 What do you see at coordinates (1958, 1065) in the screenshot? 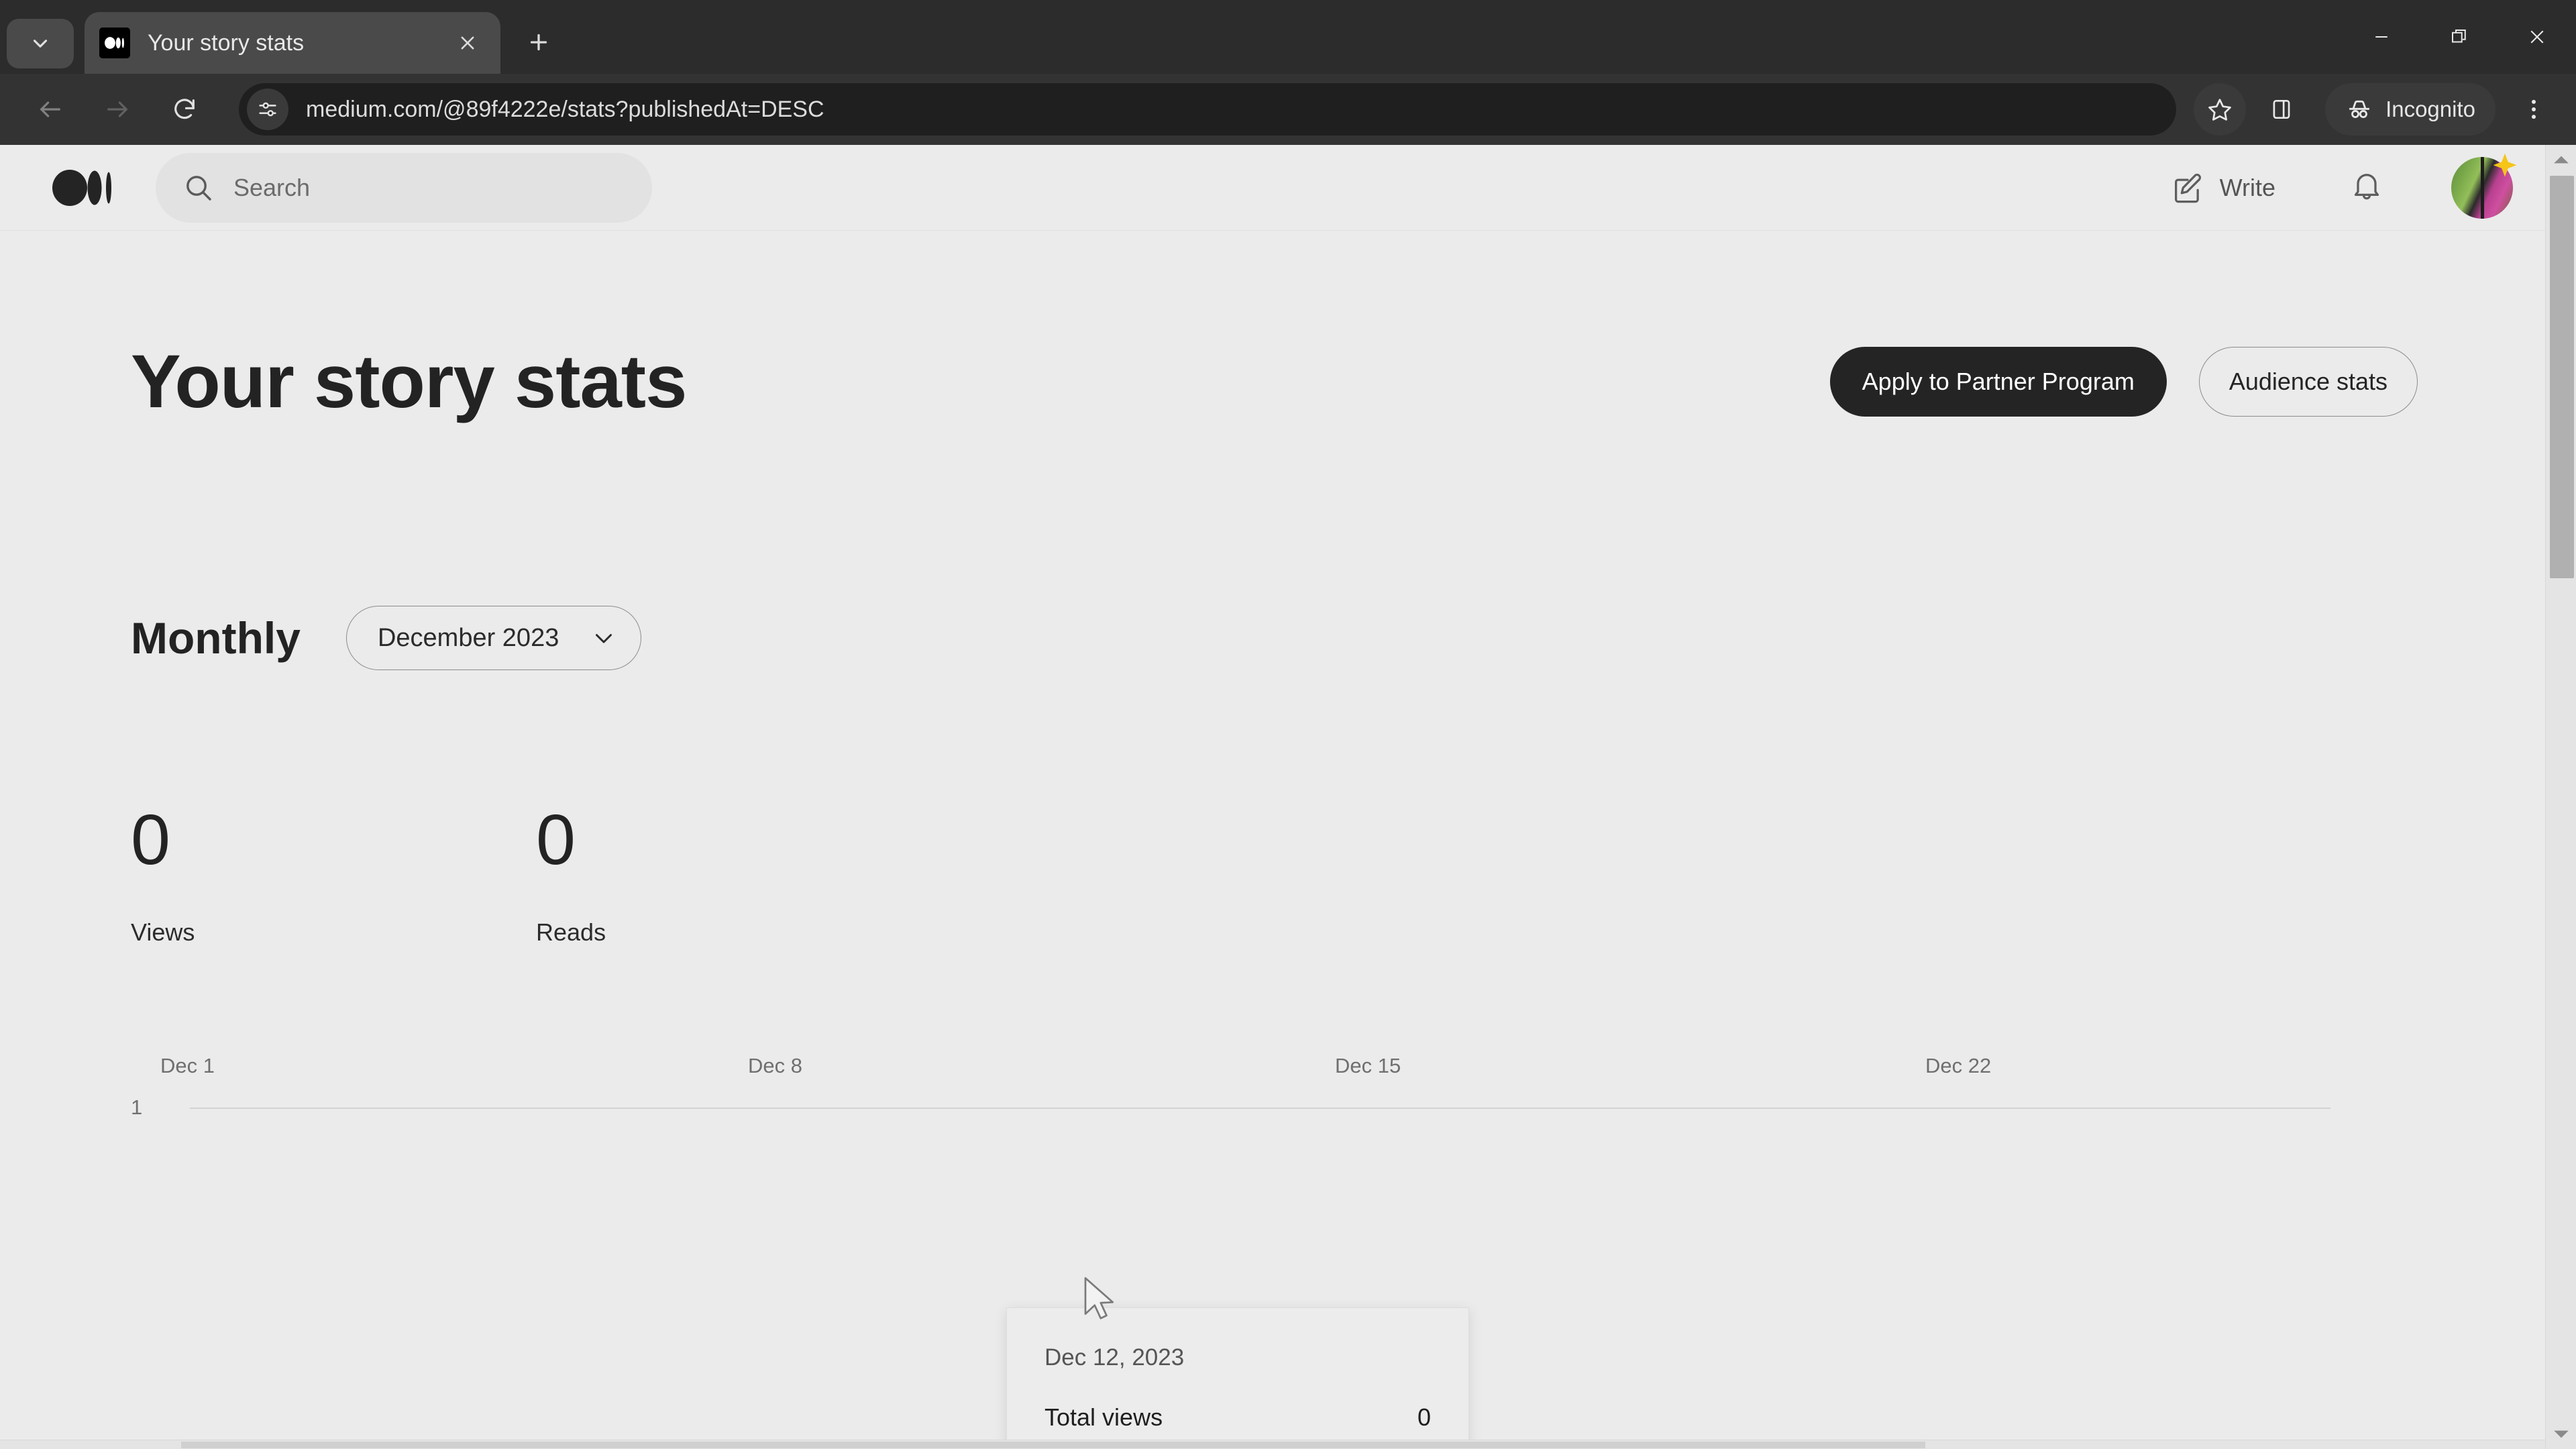
I see `x-tick-label: Dec 22` at bounding box center [1958, 1065].